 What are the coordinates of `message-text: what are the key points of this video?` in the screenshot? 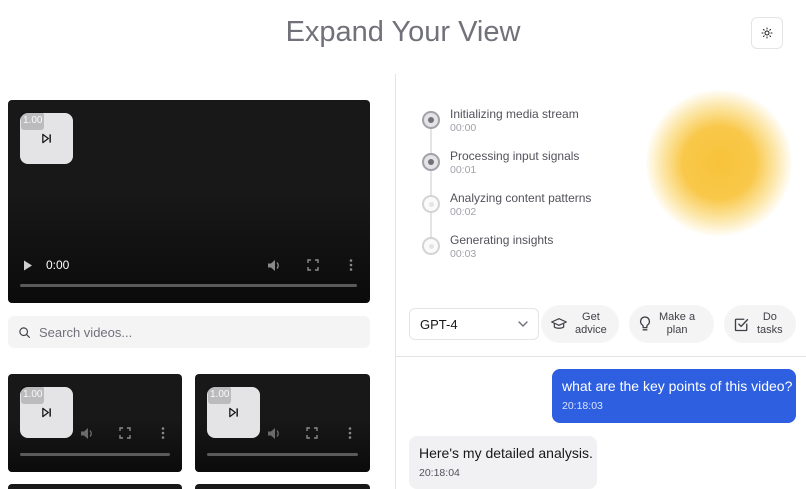 It's located at (677, 386).